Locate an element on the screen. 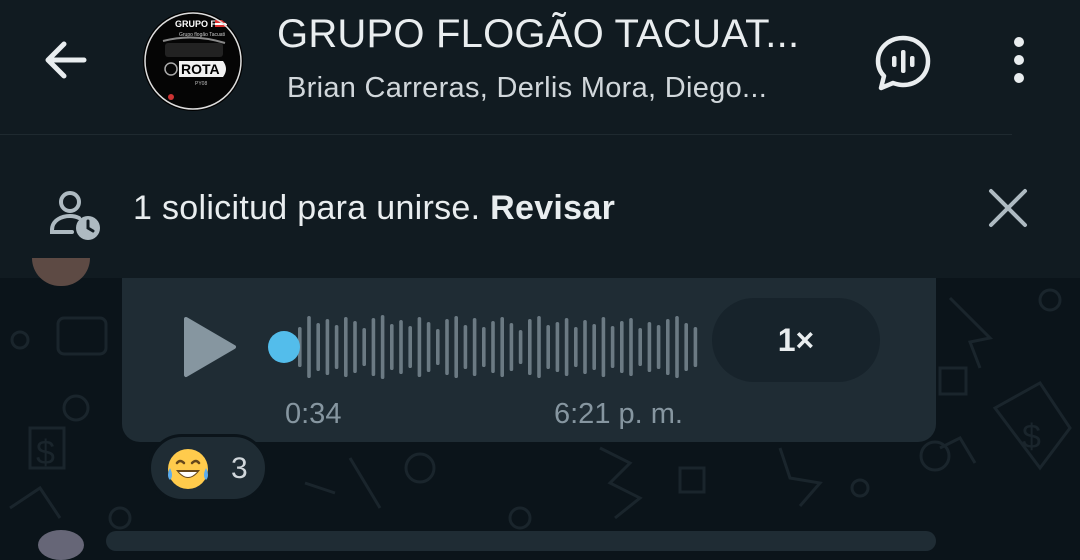 Image resolution: width=1080 pixels, height=560 pixels. play-button is located at coordinates (209, 347).